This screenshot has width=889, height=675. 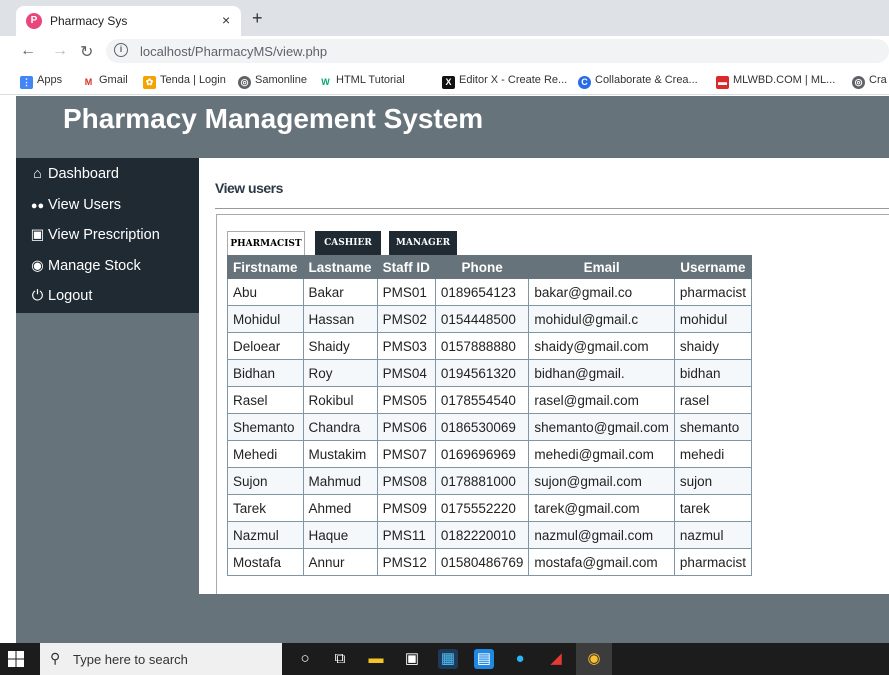 I want to click on table-cell: mohidul, so click(x=712, y=319).